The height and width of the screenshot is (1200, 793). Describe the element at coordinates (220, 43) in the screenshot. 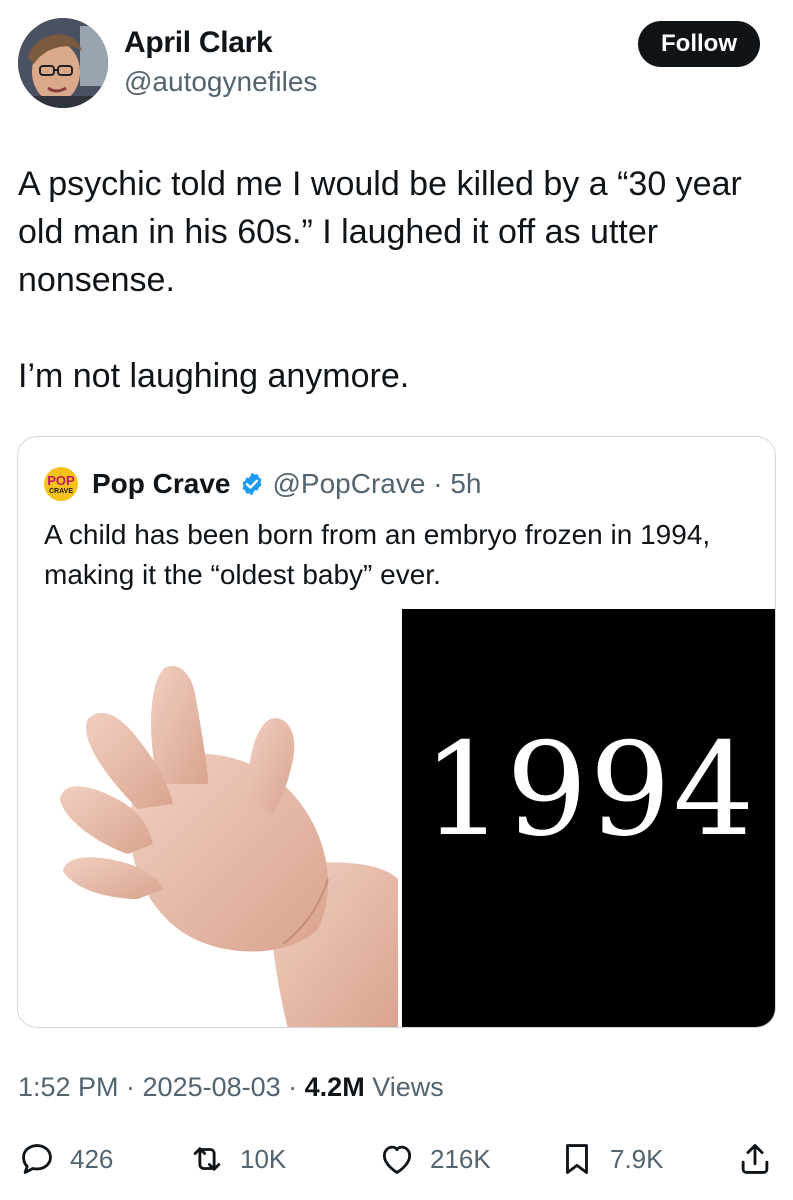

I see `author-name: April Clark` at that location.